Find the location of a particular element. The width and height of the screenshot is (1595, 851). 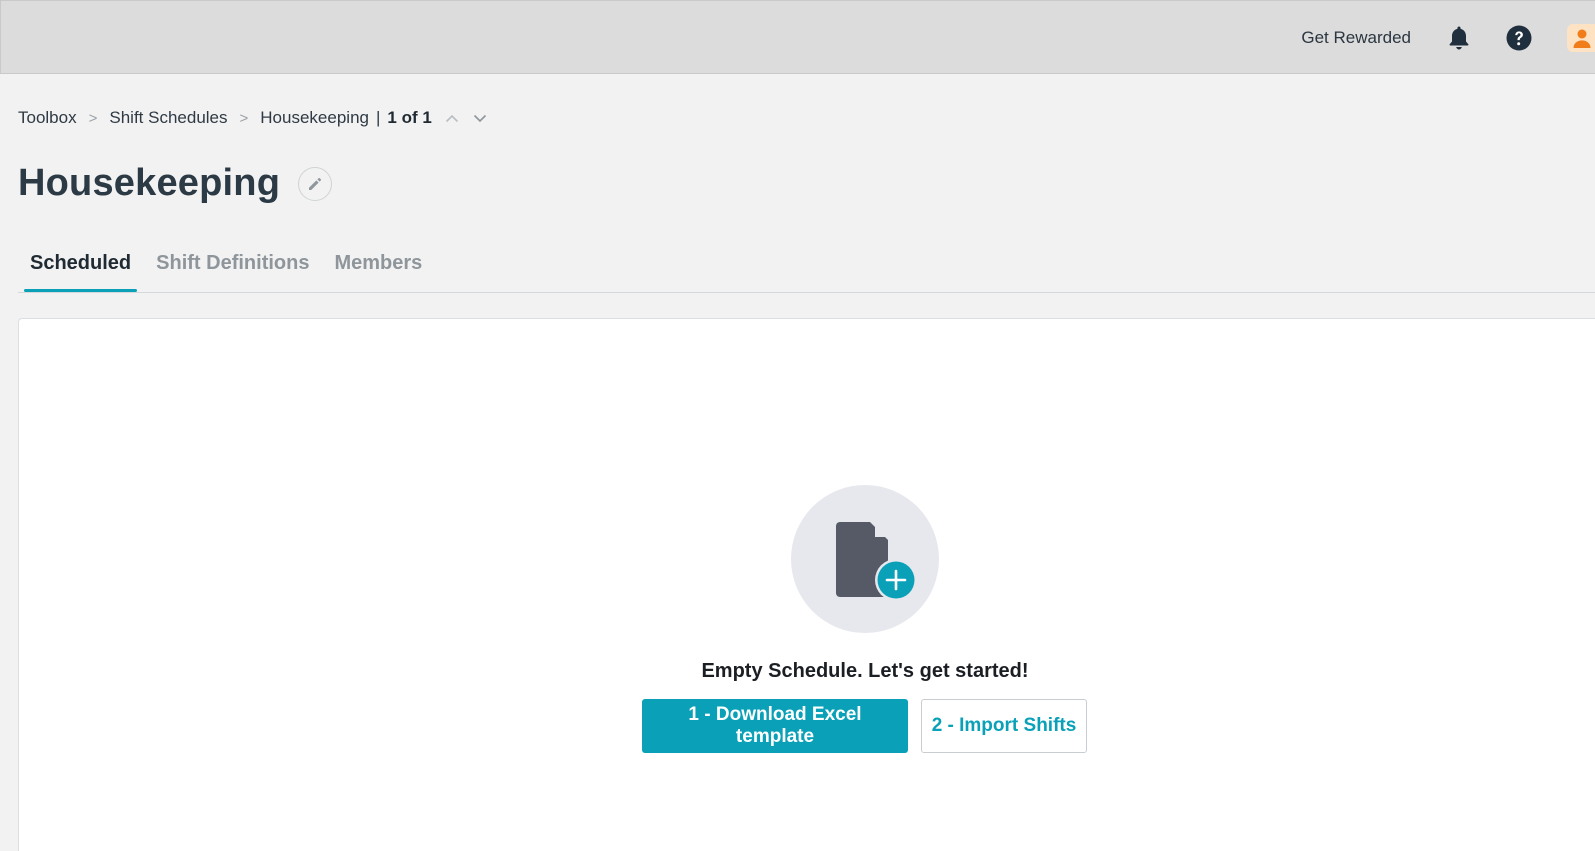

top-navigation-bar: Get Rewarded is located at coordinates (797, 37).